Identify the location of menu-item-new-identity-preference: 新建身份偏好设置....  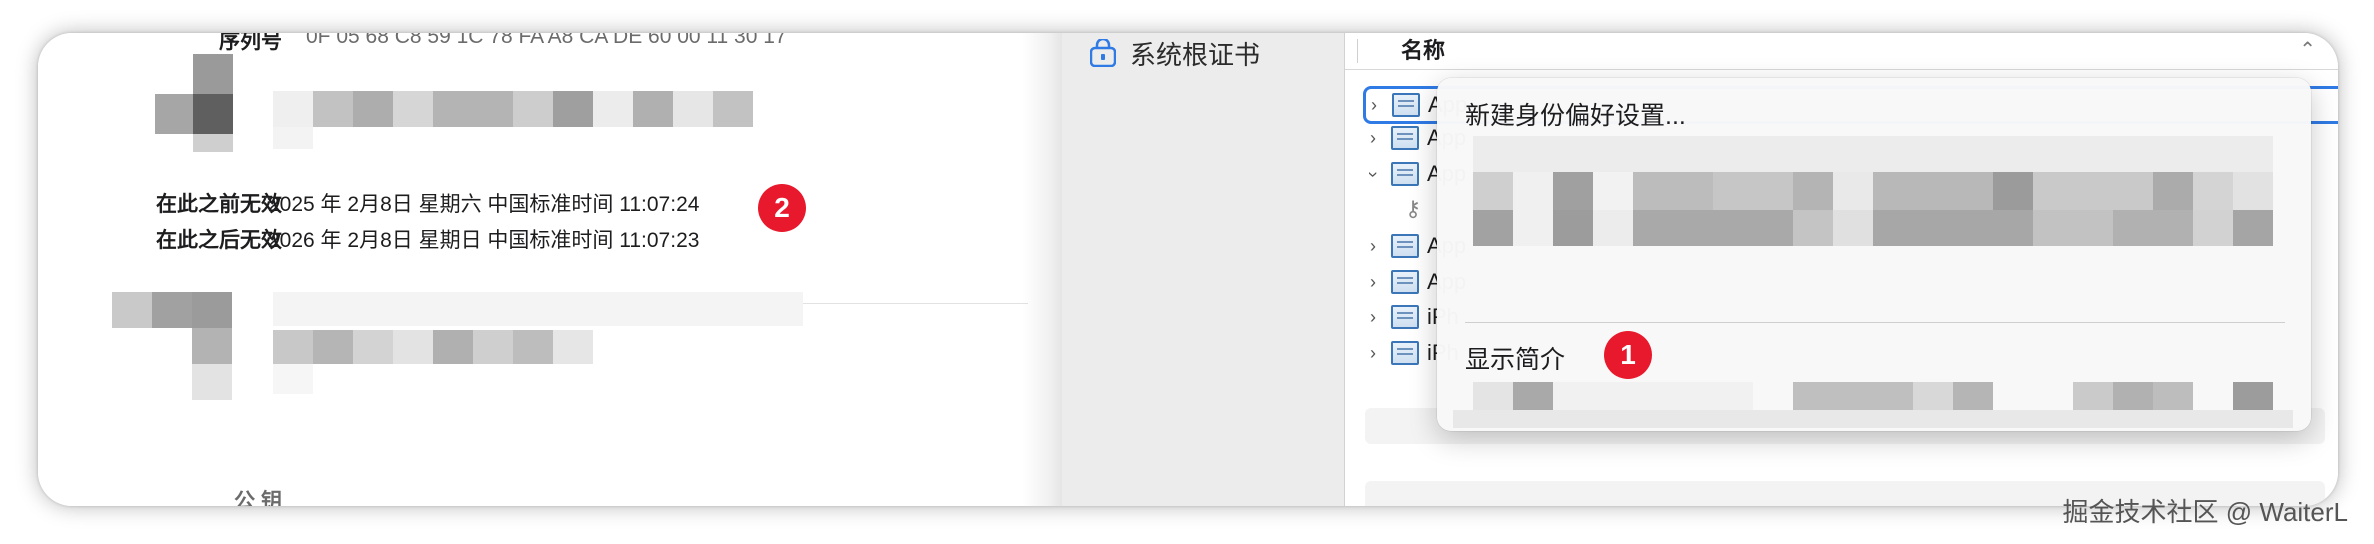
(1575, 114).